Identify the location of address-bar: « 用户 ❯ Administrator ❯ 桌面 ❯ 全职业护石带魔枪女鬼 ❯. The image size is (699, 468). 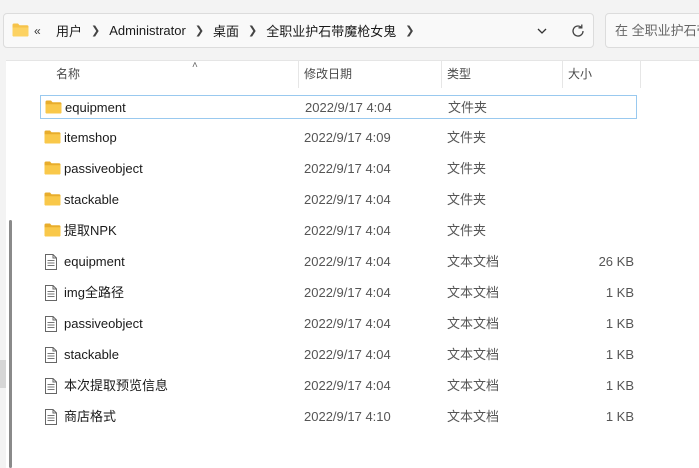
(298, 30).